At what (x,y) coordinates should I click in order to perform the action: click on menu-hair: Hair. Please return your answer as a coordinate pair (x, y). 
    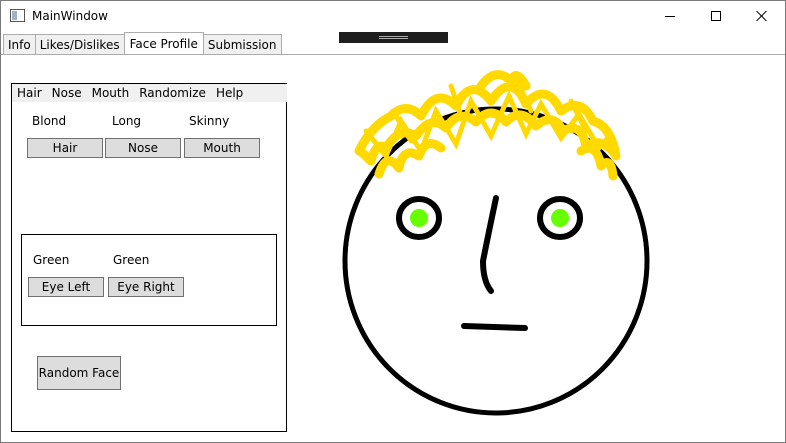
    Looking at the image, I should click on (29, 93).